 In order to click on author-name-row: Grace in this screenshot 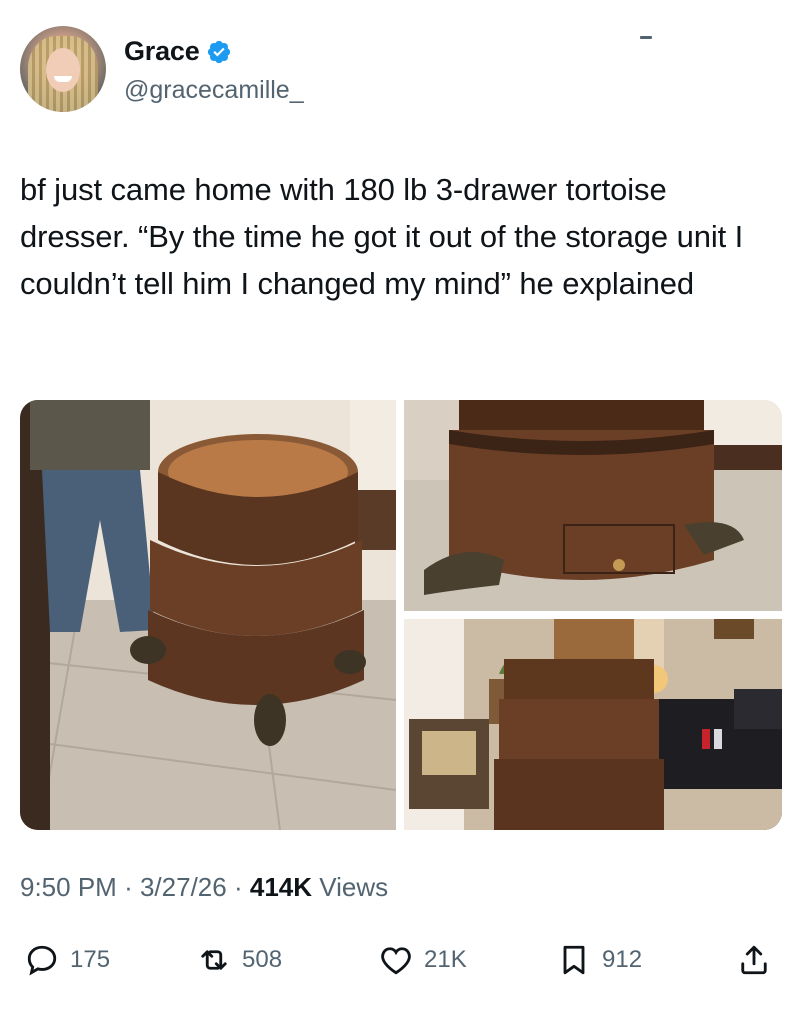, I will do `click(178, 51)`.